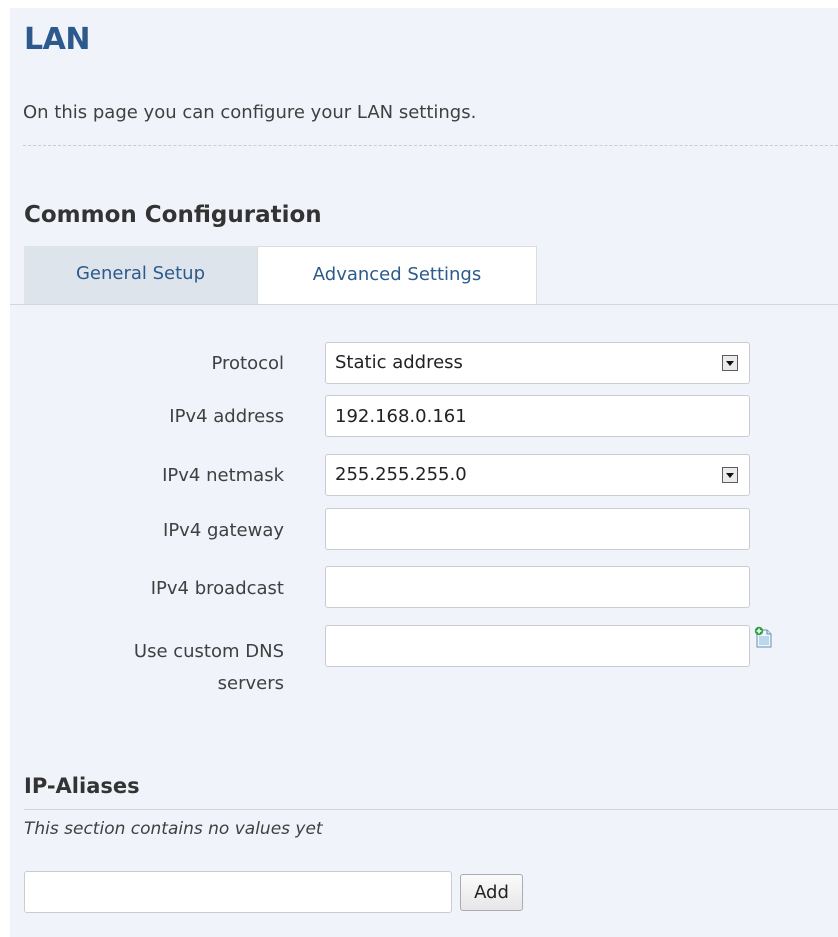 The width and height of the screenshot is (838, 937). What do you see at coordinates (154, 668) in the screenshot?
I see `custom-dns-label: Use custom DNS servers` at bounding box center [154, 668].